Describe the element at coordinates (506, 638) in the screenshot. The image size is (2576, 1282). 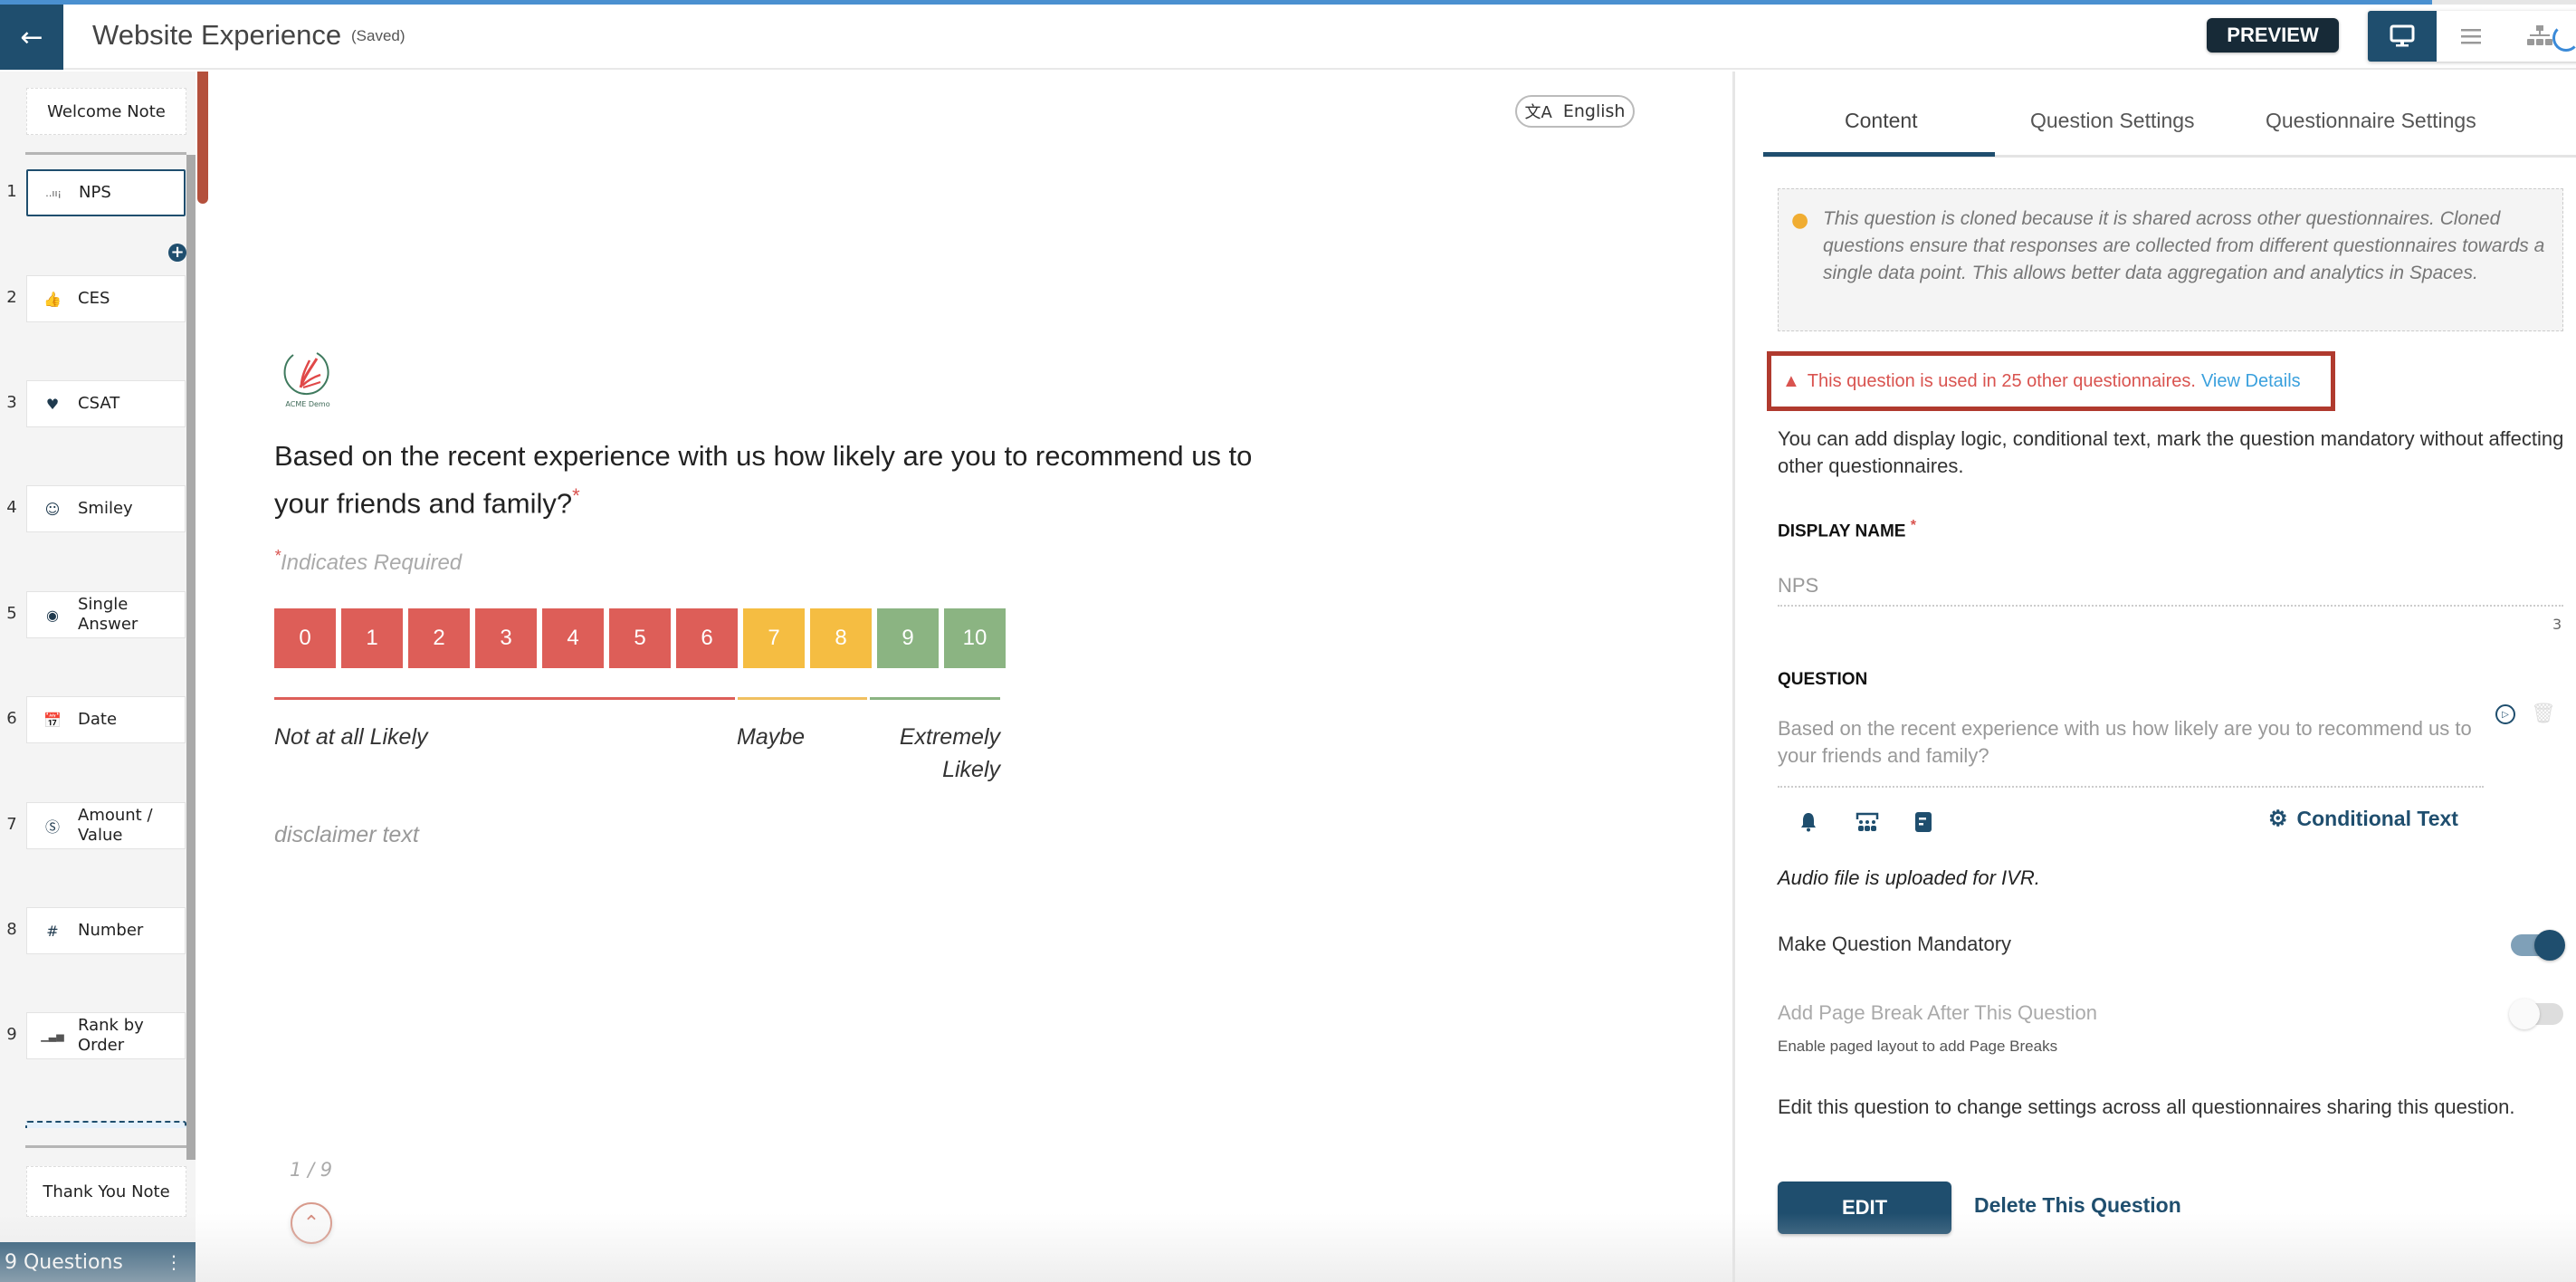
I see `nps-option-3: 3` at that location.